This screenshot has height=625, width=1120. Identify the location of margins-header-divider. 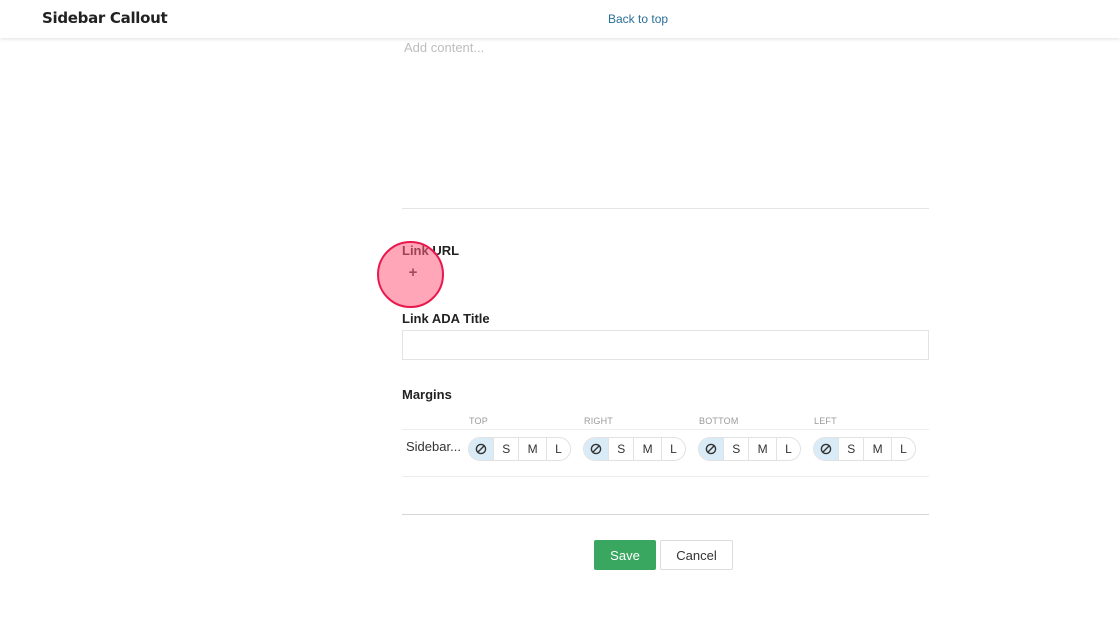
(665, 429).